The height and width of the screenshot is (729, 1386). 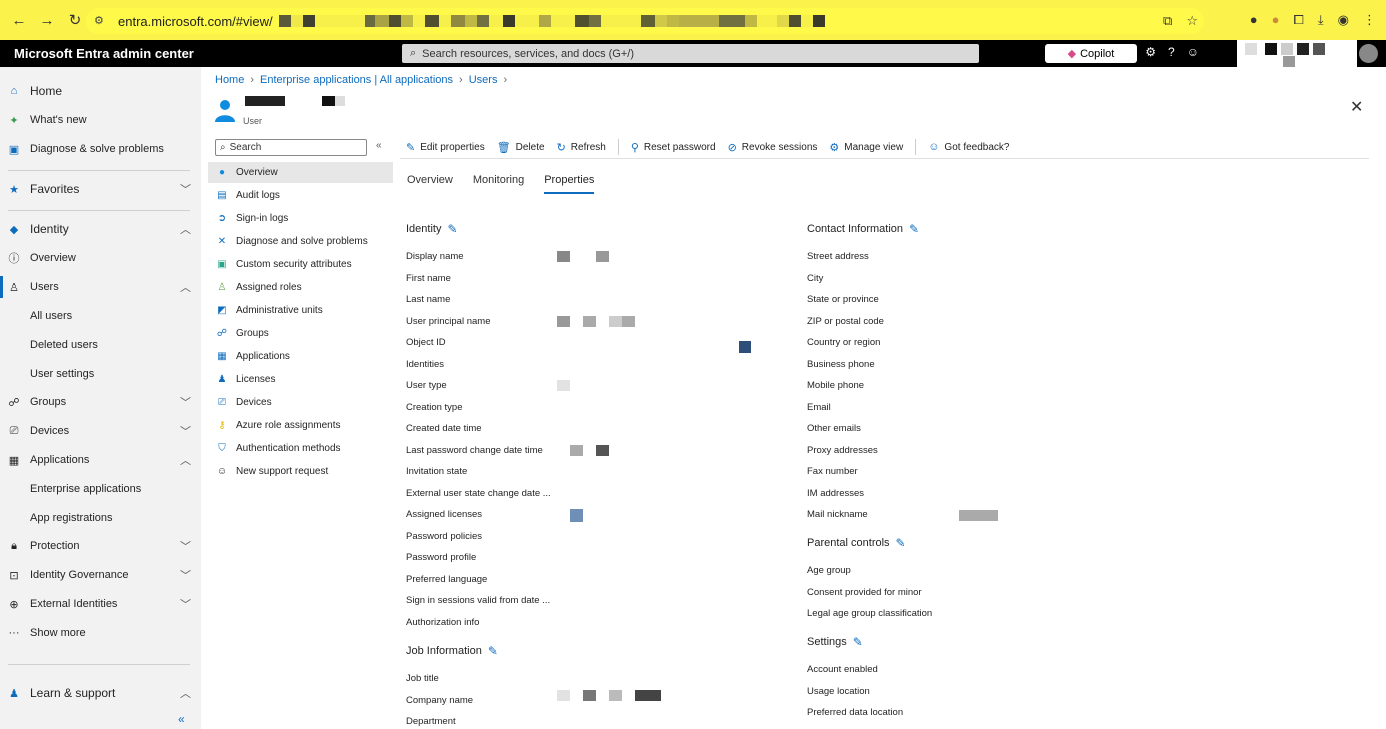 What do you see at coordinates (100, 258) in the screenshot?
I see `nav-overview: ⓘ Overview` at bounding box center [100, 258].